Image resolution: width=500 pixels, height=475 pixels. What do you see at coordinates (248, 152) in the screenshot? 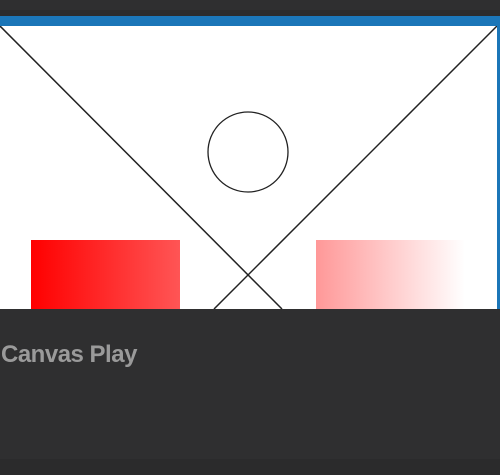
I see `outline-circle` at bounding box center [248, 152].